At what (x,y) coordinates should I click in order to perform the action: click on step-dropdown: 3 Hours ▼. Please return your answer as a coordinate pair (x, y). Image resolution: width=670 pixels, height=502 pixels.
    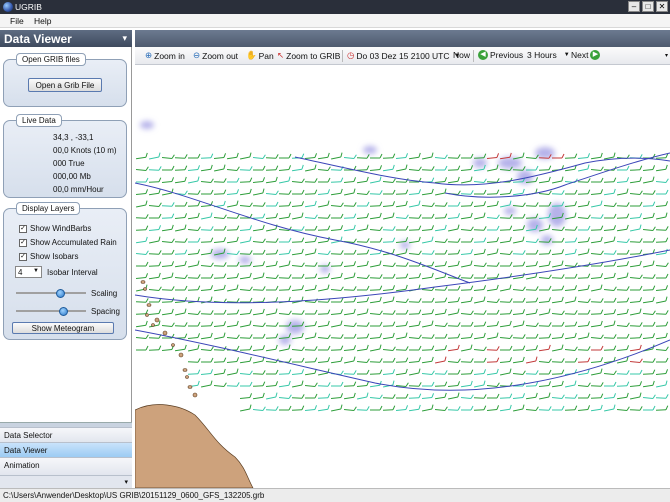
    Looking at the image, I should click on (548, 55).